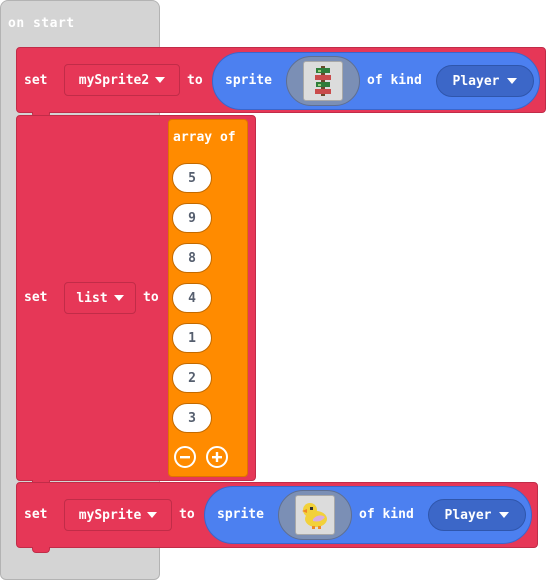 The width and height of the screenshot is (546, 580). I want to click on variable-dropdown-list: list, so click(100, 298).